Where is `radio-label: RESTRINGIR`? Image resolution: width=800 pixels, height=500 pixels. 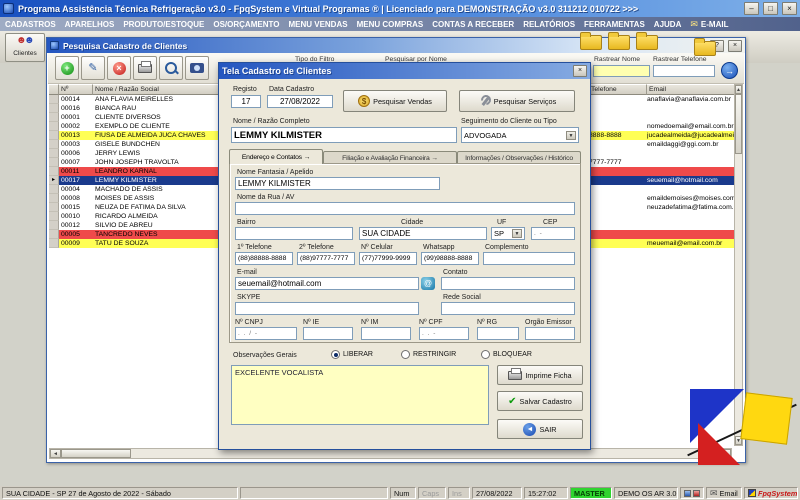
radio-label: RESTRINGIR is located at coordinates (435, 354).